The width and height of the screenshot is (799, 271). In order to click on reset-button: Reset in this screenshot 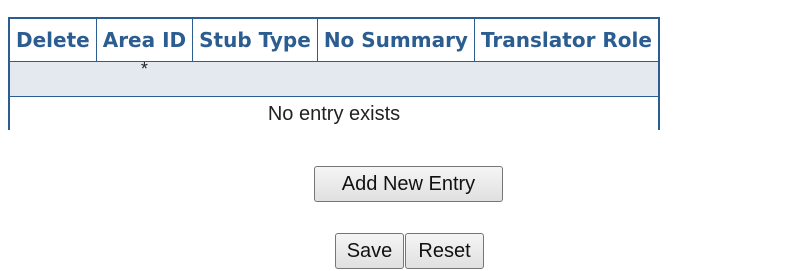, I will do `click(444, 251)`.